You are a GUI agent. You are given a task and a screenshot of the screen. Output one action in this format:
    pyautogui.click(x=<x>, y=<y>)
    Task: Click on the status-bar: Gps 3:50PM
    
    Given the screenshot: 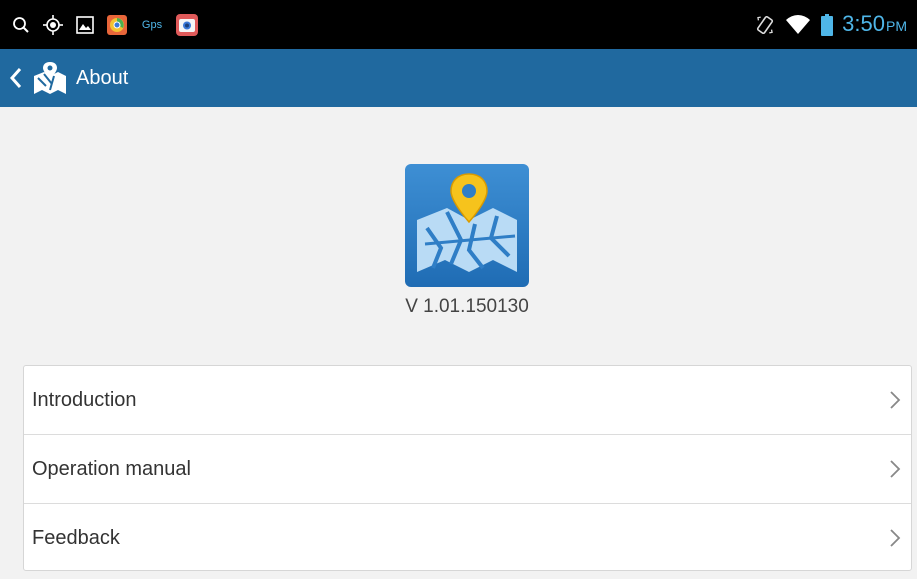 What is the action you would take?
    pyautogui.click(x=458, y=24)
    